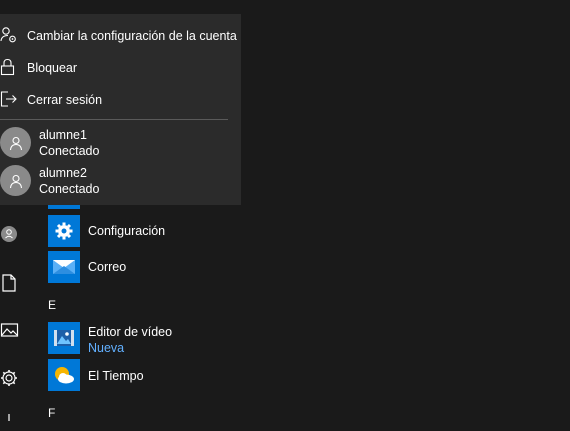  I want to click on partial-app-tile, so click(64, 207).